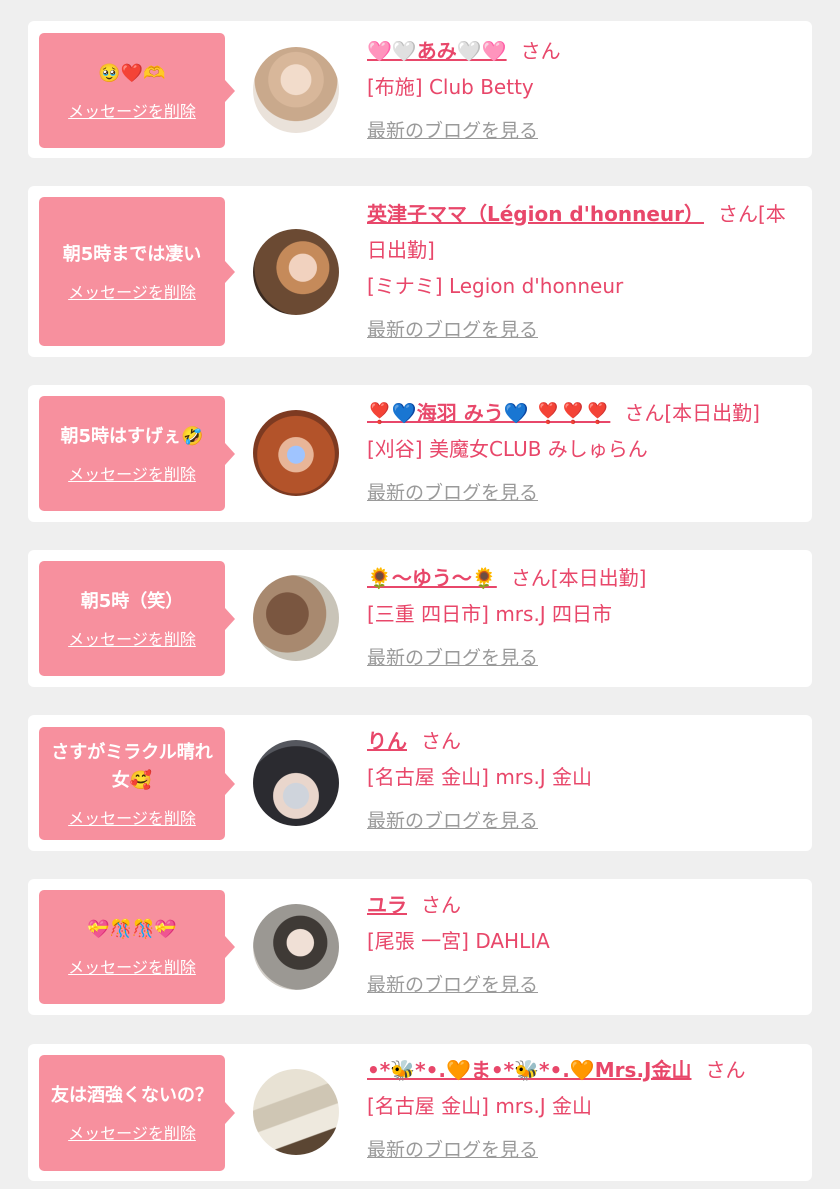 The height and width of the screenshot is (1189, 840). I want to click on message-bubble: さすがミラクル晴れ女🥰 メッセージを削除, so click(137, 783).